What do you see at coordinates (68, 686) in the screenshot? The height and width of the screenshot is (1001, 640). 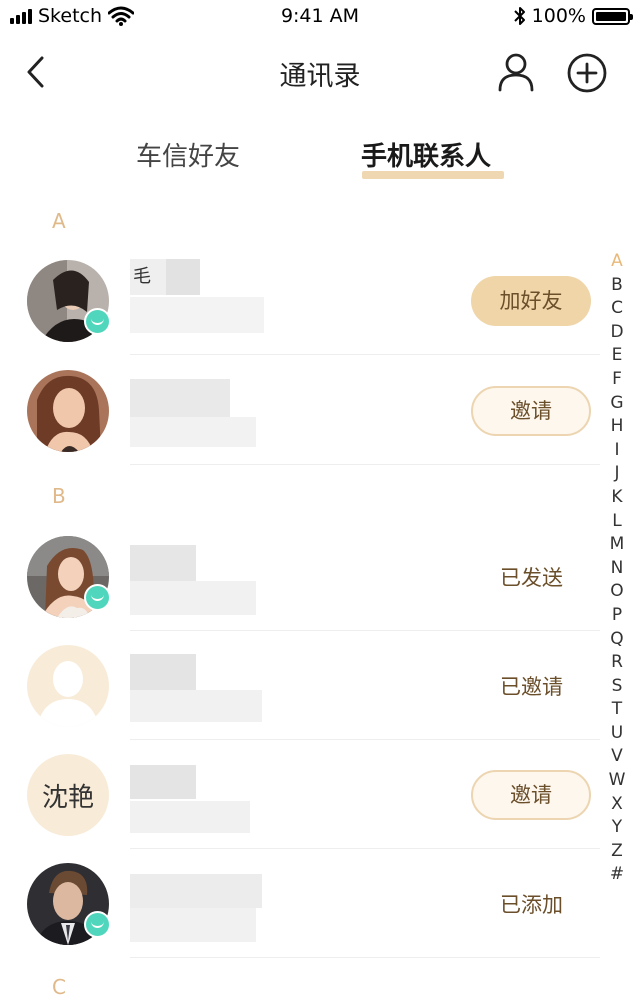 I see `default-avatar-icon` at bounding box center [68, 686].